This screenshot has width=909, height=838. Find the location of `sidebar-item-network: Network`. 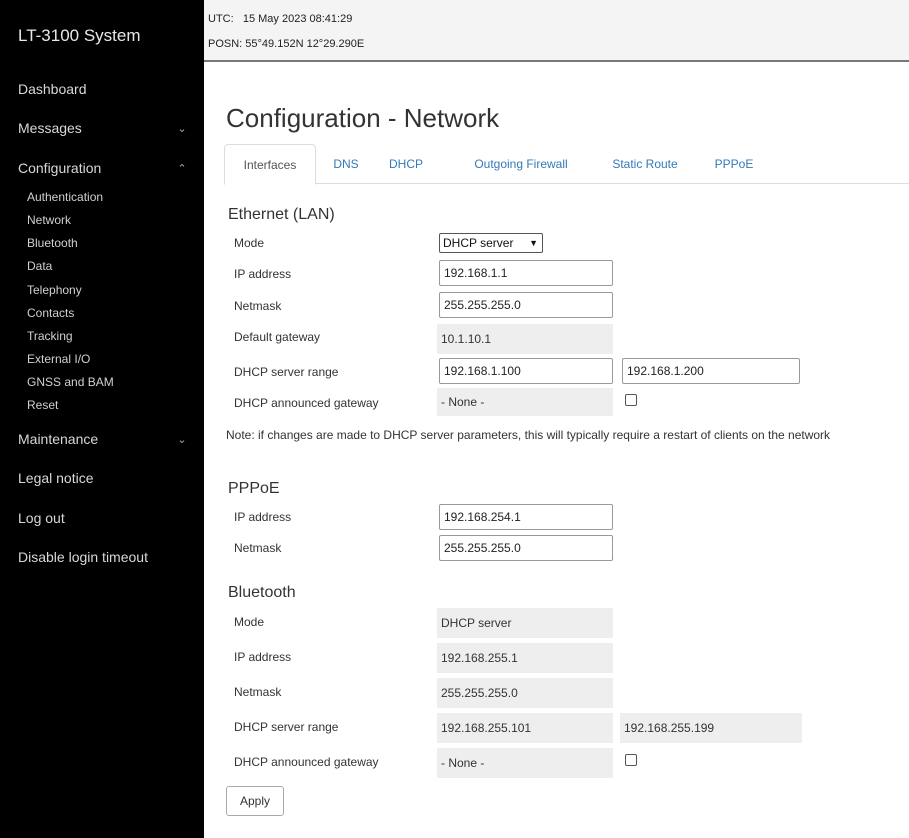

sidebar-item-network: Network is located at coordinates (49, 220).